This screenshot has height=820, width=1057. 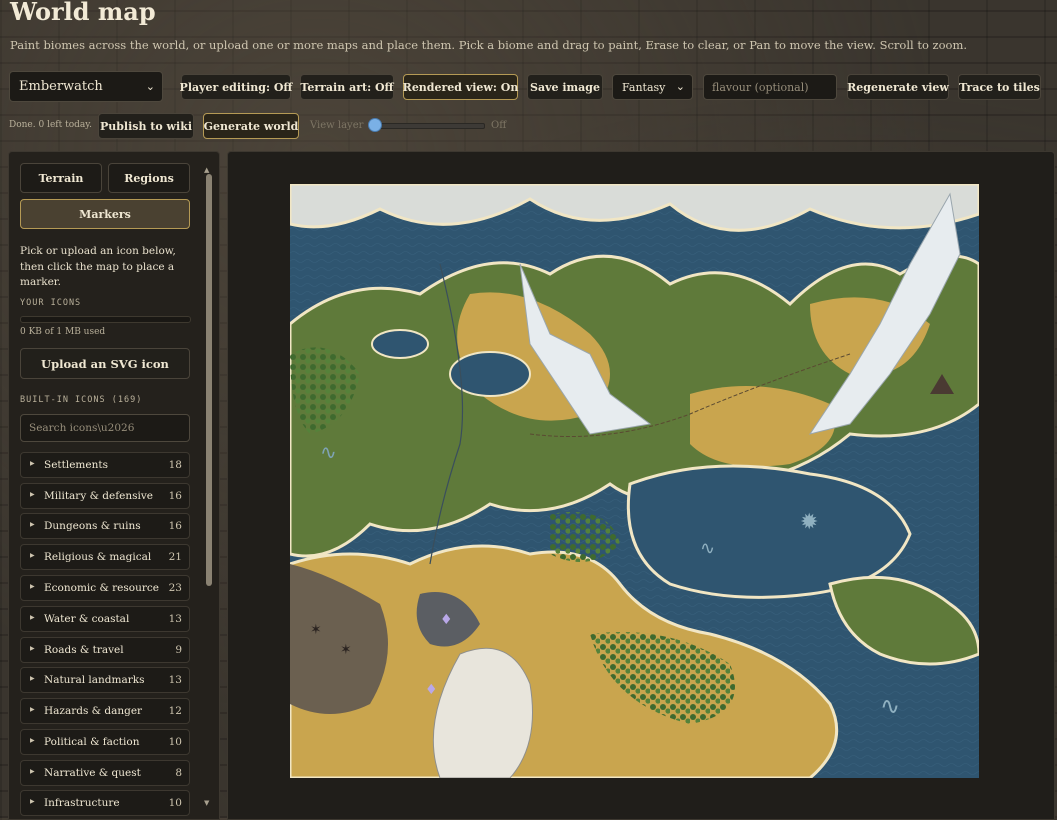 I want to click on category-infrastructure: ▶ Infrastructure 10, so click(x=105, y=803).